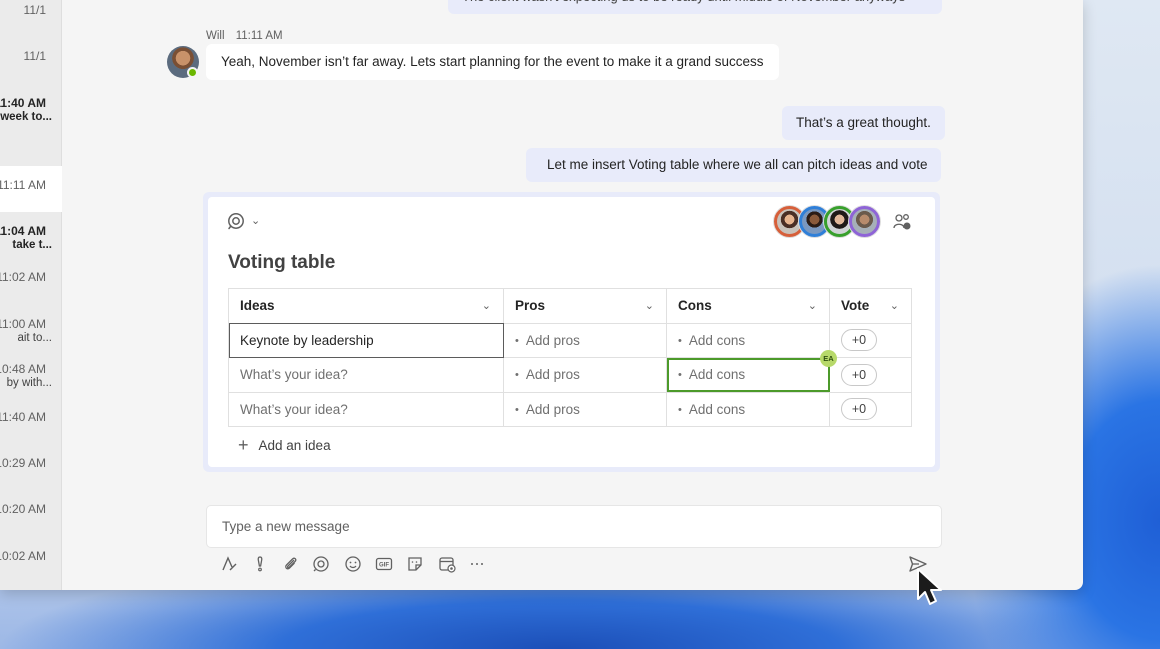  I want to click on chat-list-item: 11:40 AM, so click(31, 418).